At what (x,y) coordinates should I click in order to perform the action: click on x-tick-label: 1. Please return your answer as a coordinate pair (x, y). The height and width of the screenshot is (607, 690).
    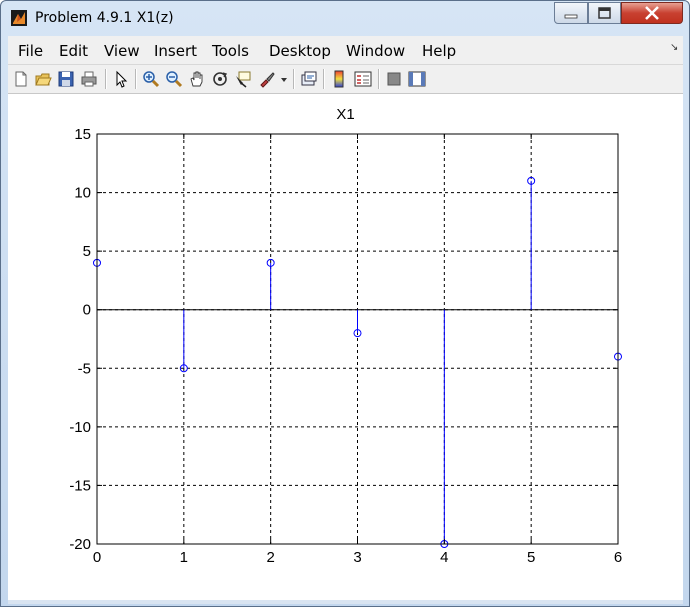
    Looking at the image, I should click on (184, 557).